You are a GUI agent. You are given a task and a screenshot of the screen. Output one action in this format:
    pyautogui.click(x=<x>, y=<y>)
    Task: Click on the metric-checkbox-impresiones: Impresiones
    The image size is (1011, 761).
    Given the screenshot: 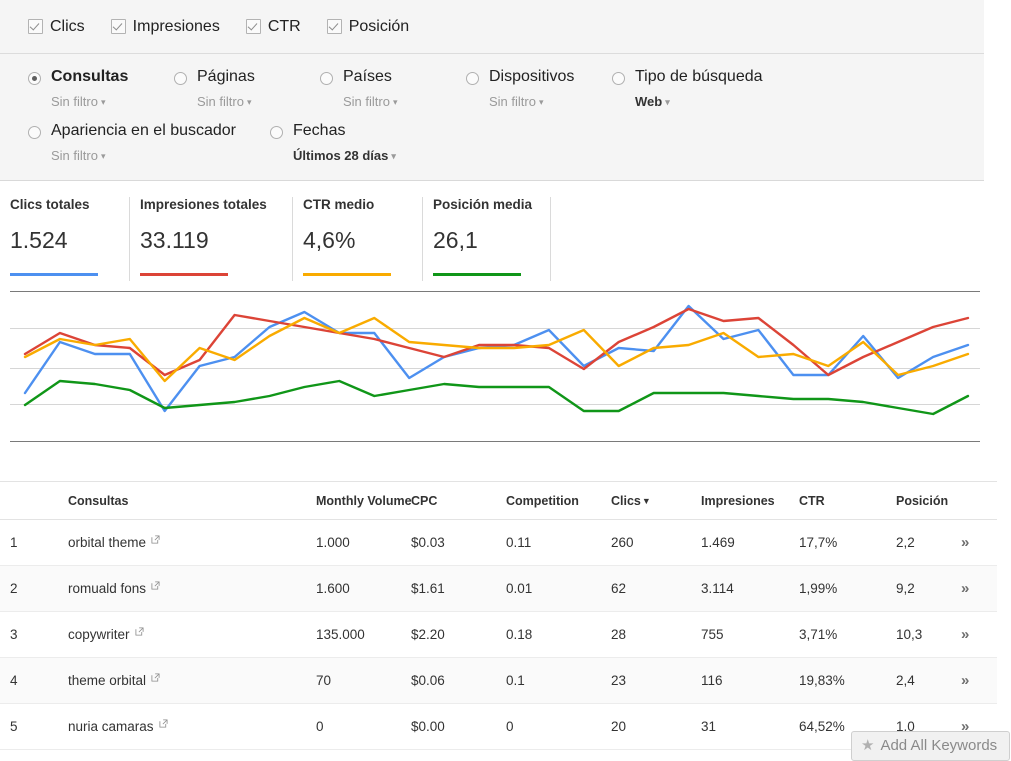 What is the action you would take?
    pyautogui.click(x=165, y=27)
    